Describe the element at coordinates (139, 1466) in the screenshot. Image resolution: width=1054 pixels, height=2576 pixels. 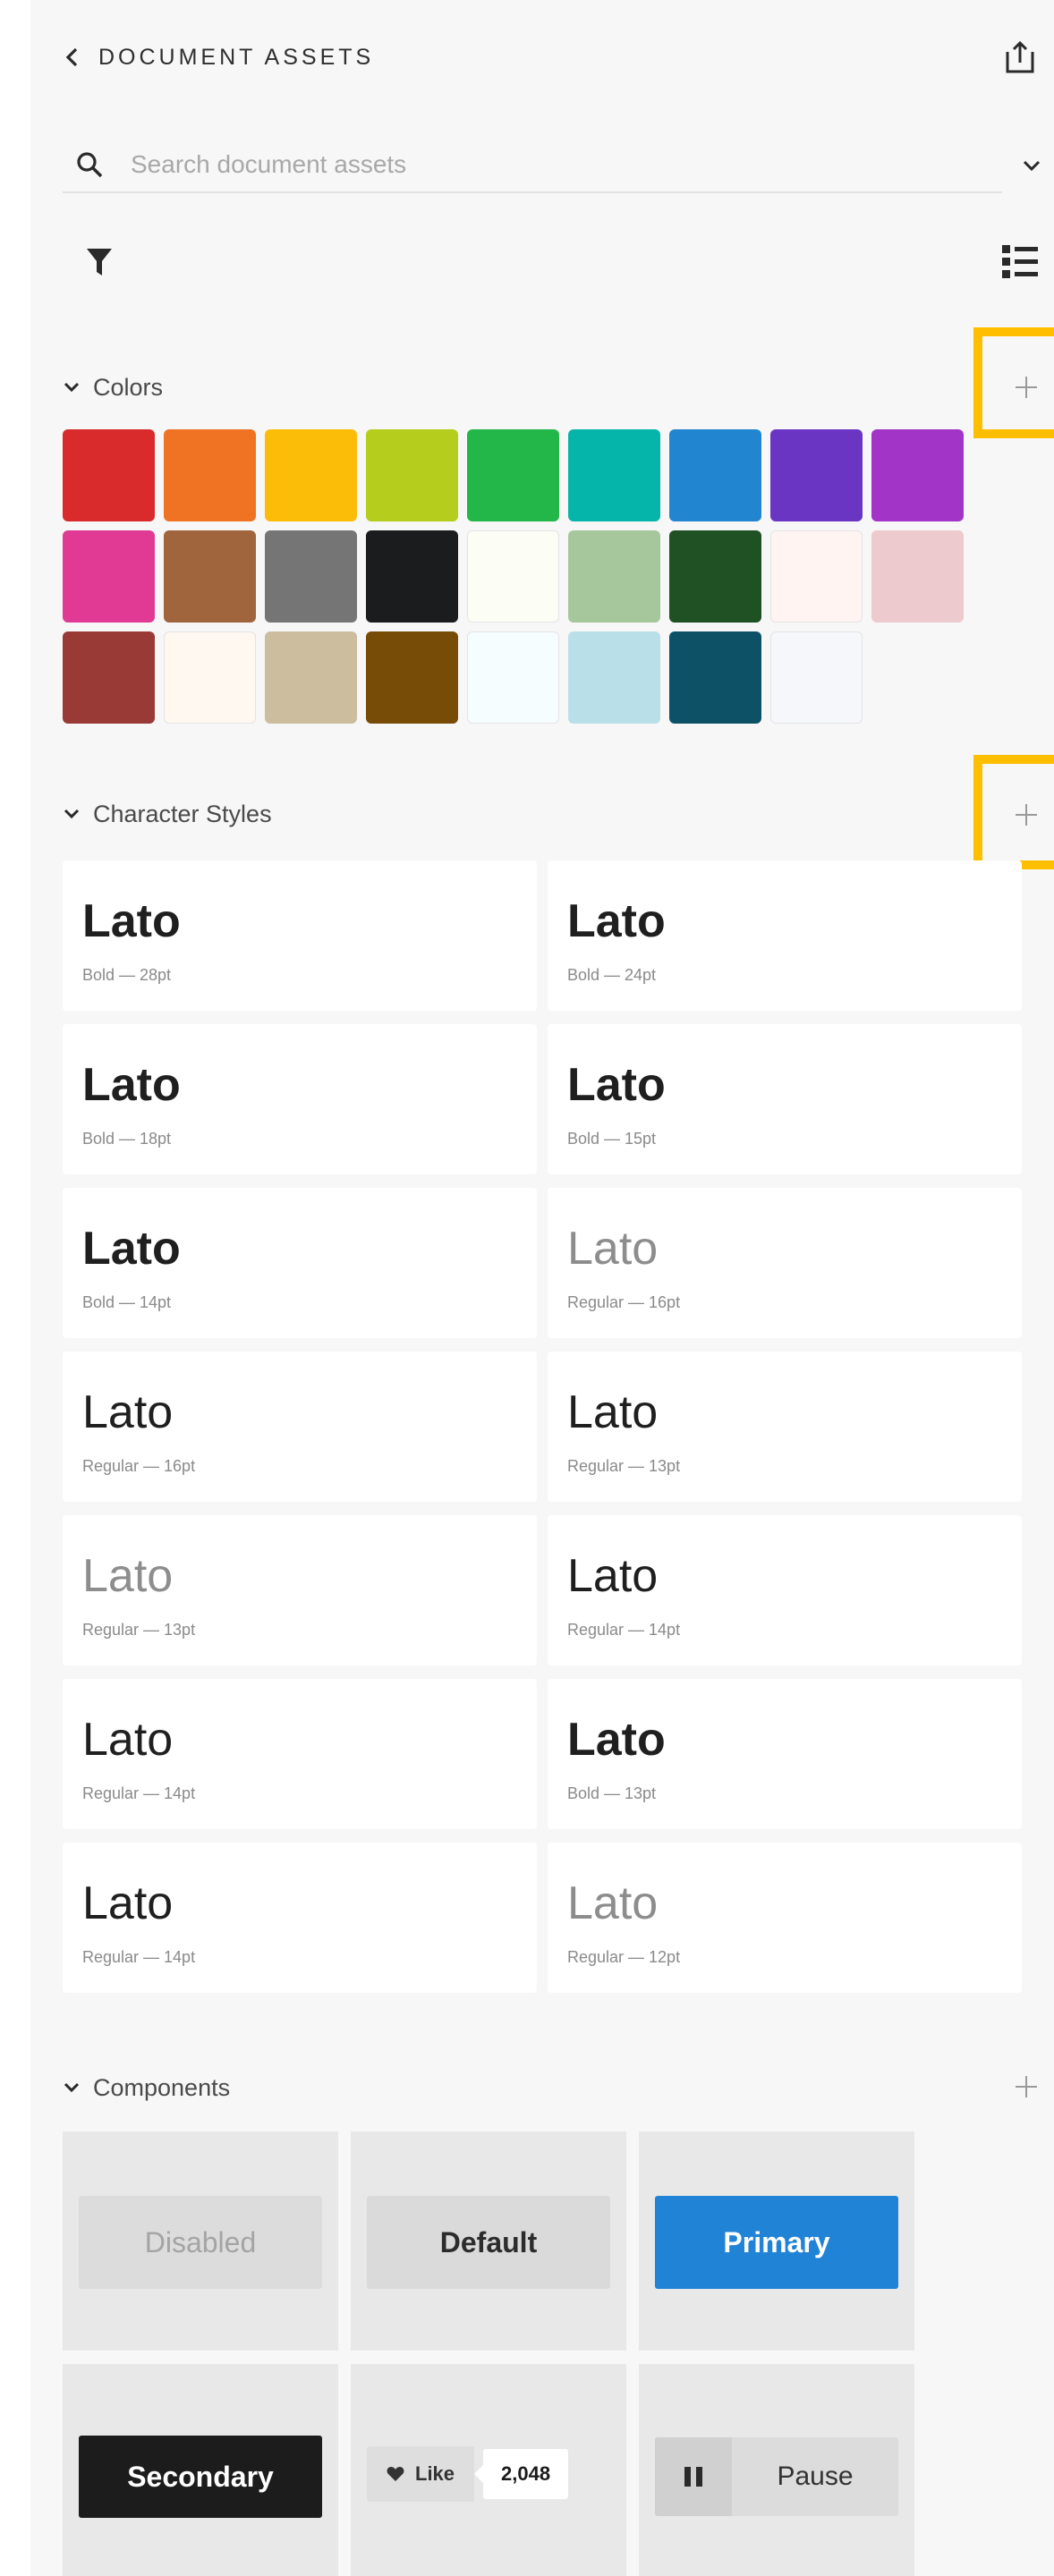
I see `character-style-meta: Regular — 16pt` at that location.